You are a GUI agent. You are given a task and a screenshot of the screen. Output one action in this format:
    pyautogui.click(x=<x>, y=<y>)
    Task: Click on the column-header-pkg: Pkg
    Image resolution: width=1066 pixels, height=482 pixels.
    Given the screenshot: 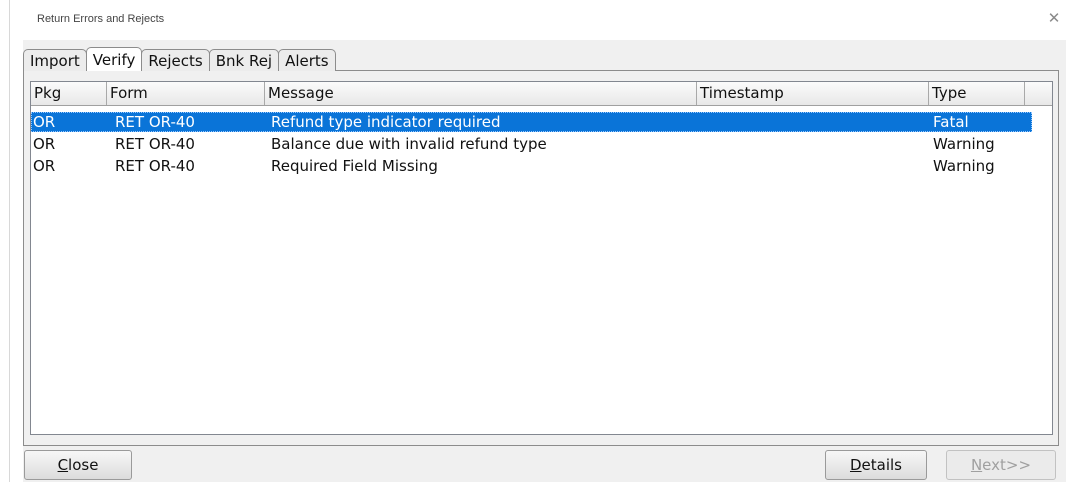 What is the action you would take?
    pyautogui.click(x=69, y=93)
    